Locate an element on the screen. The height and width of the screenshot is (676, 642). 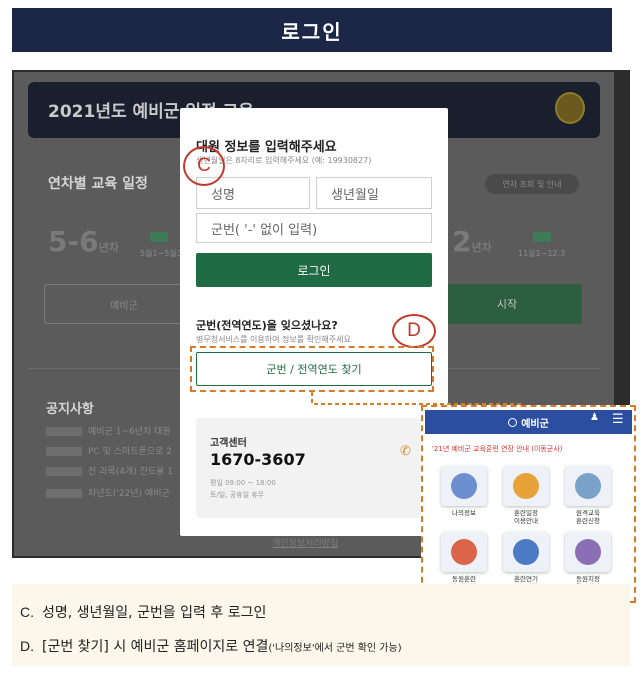
schedule-big-left: 5-6년차 is located at coordinates (83, 241).